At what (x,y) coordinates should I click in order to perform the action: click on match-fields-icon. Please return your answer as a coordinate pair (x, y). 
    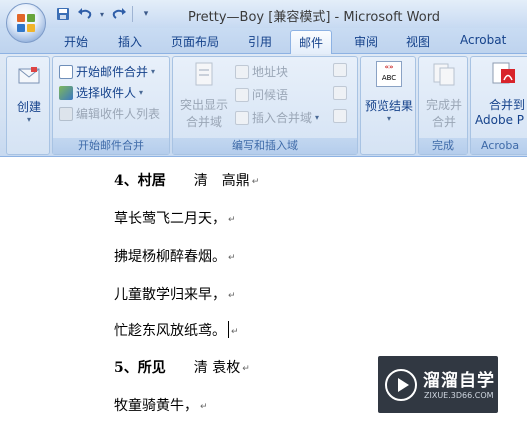
    Looking at the image, I should click on (340, 93).